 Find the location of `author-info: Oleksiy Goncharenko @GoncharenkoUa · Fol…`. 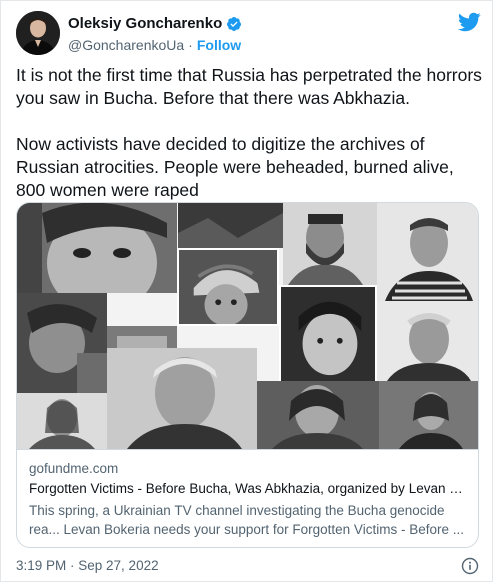

author-info: Oleksiy Goncharenko @GoncharenkoUa · Fol… is located at coordinates (155, 34).